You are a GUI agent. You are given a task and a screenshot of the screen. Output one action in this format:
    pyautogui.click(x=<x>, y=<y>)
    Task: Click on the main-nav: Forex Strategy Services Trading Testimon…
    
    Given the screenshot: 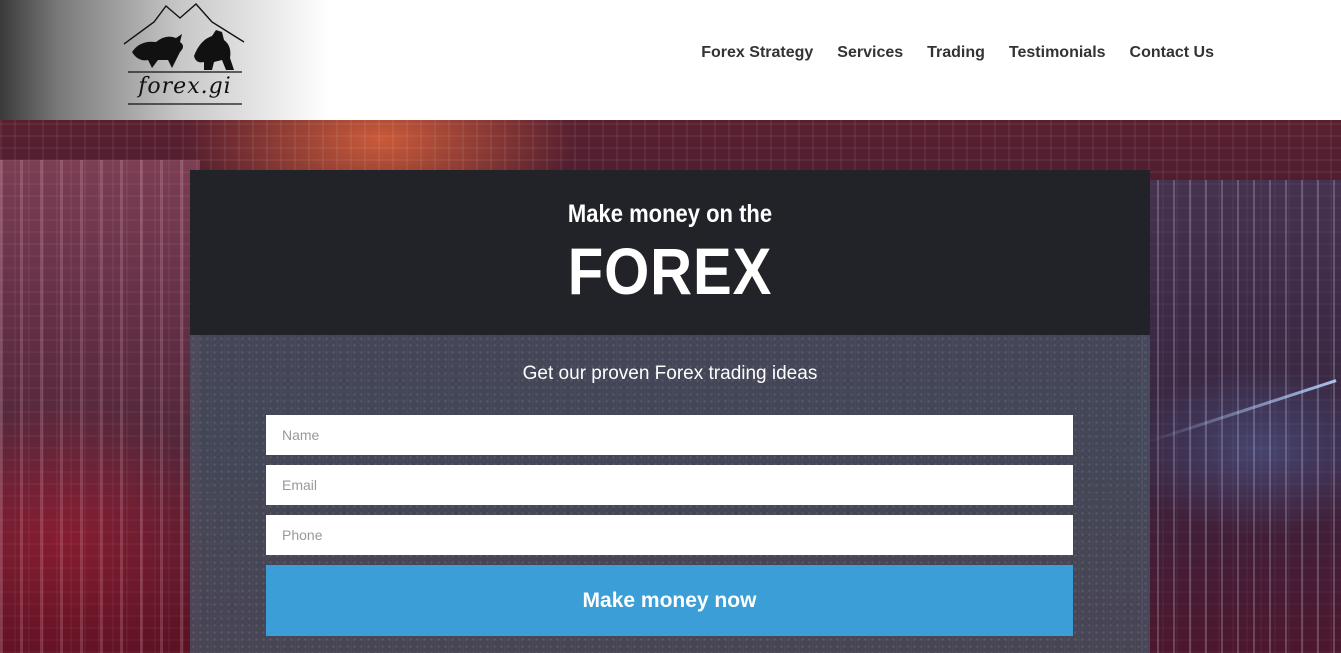 What is the action you would take?
    pyautogui.click(x=957, y=53)
    